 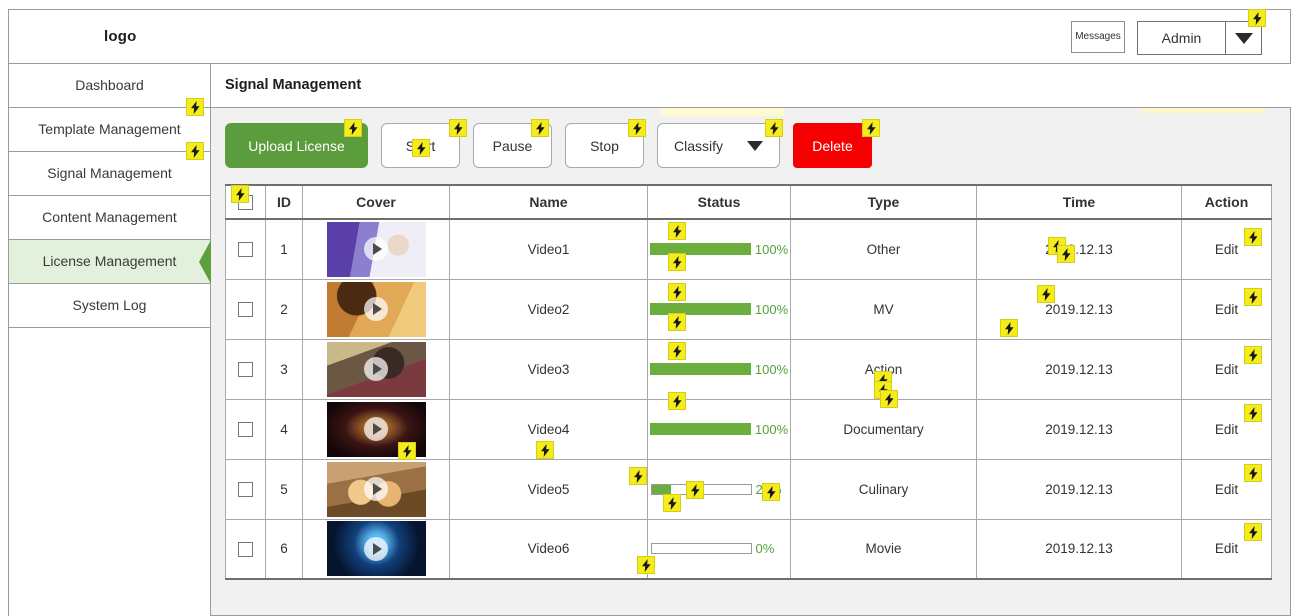 I want to click on table-row: 5 Video5 20% Culinary 2019.12.13 Edit, so click(x=748, y=489).